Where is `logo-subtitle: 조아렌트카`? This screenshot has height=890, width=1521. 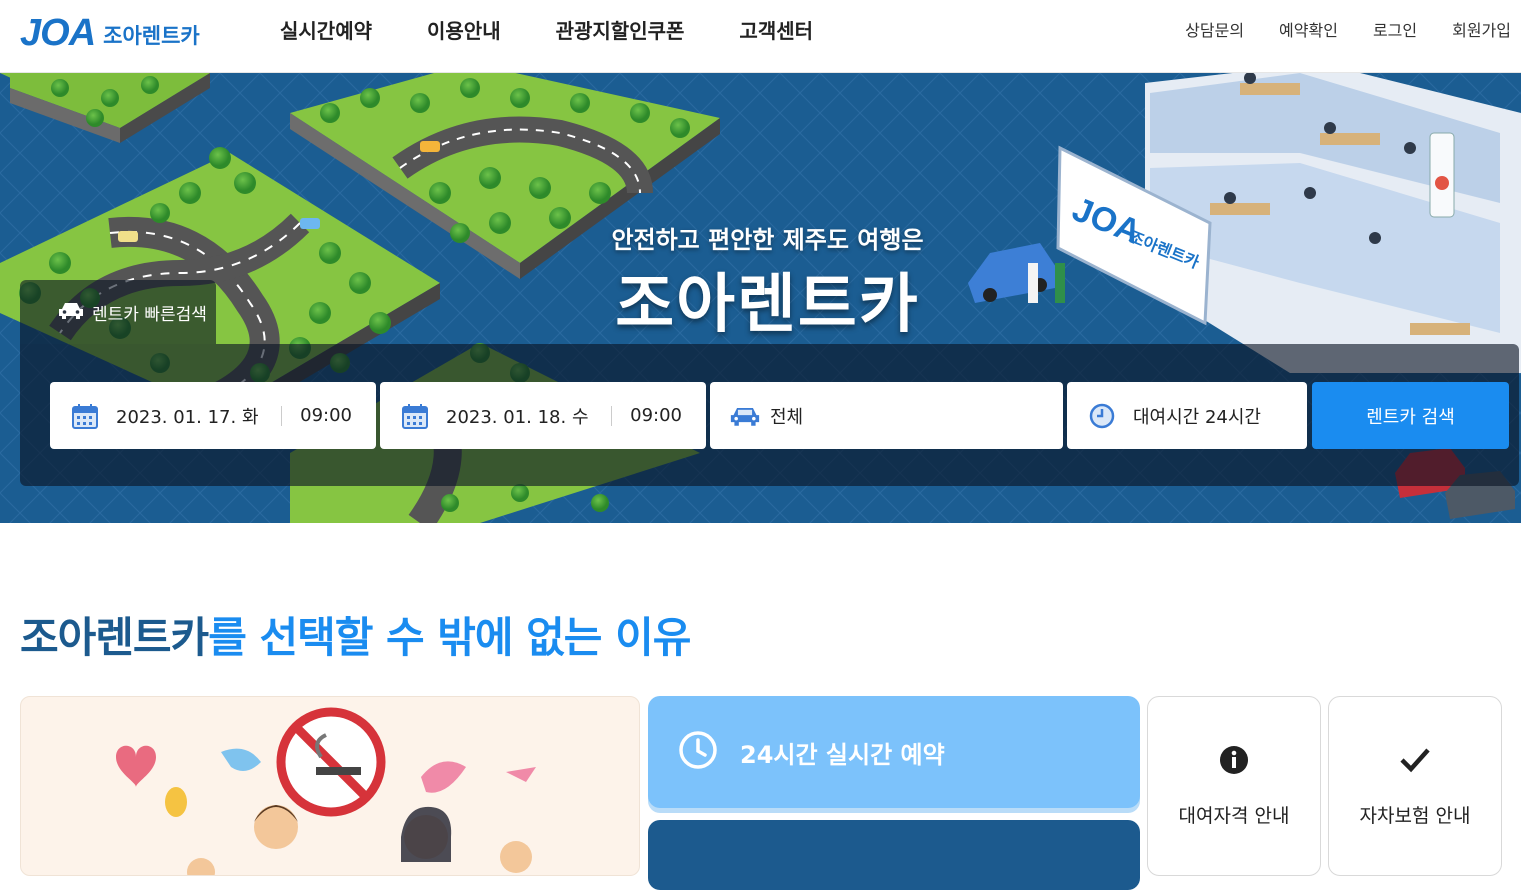
logo-subtitle: 조아렌트카 is located at coordinates (151, 36).